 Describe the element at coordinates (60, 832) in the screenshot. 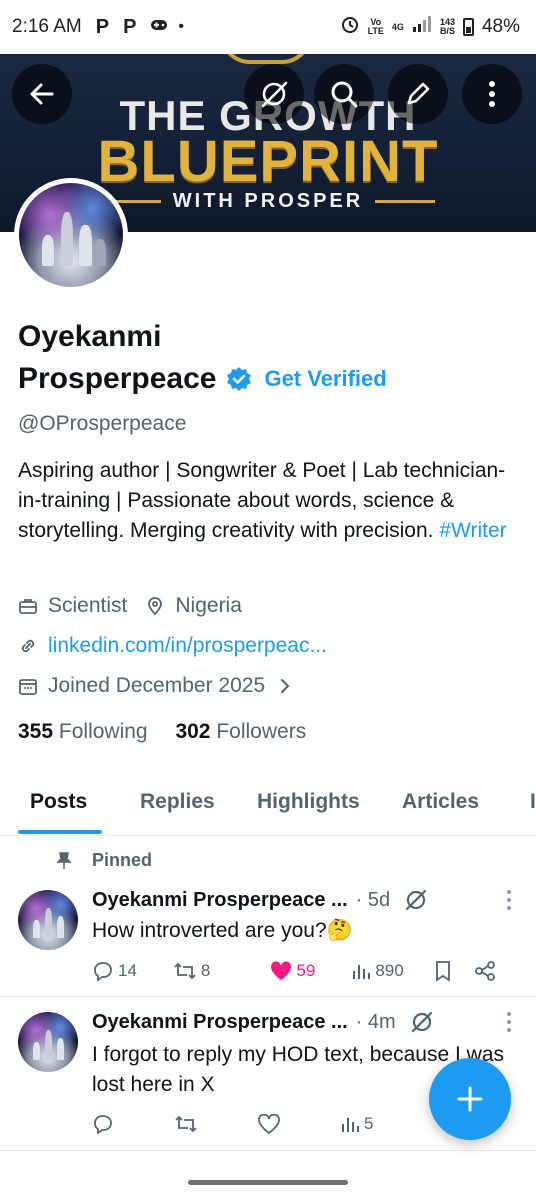

I see `active-tab-indicator` at that location.